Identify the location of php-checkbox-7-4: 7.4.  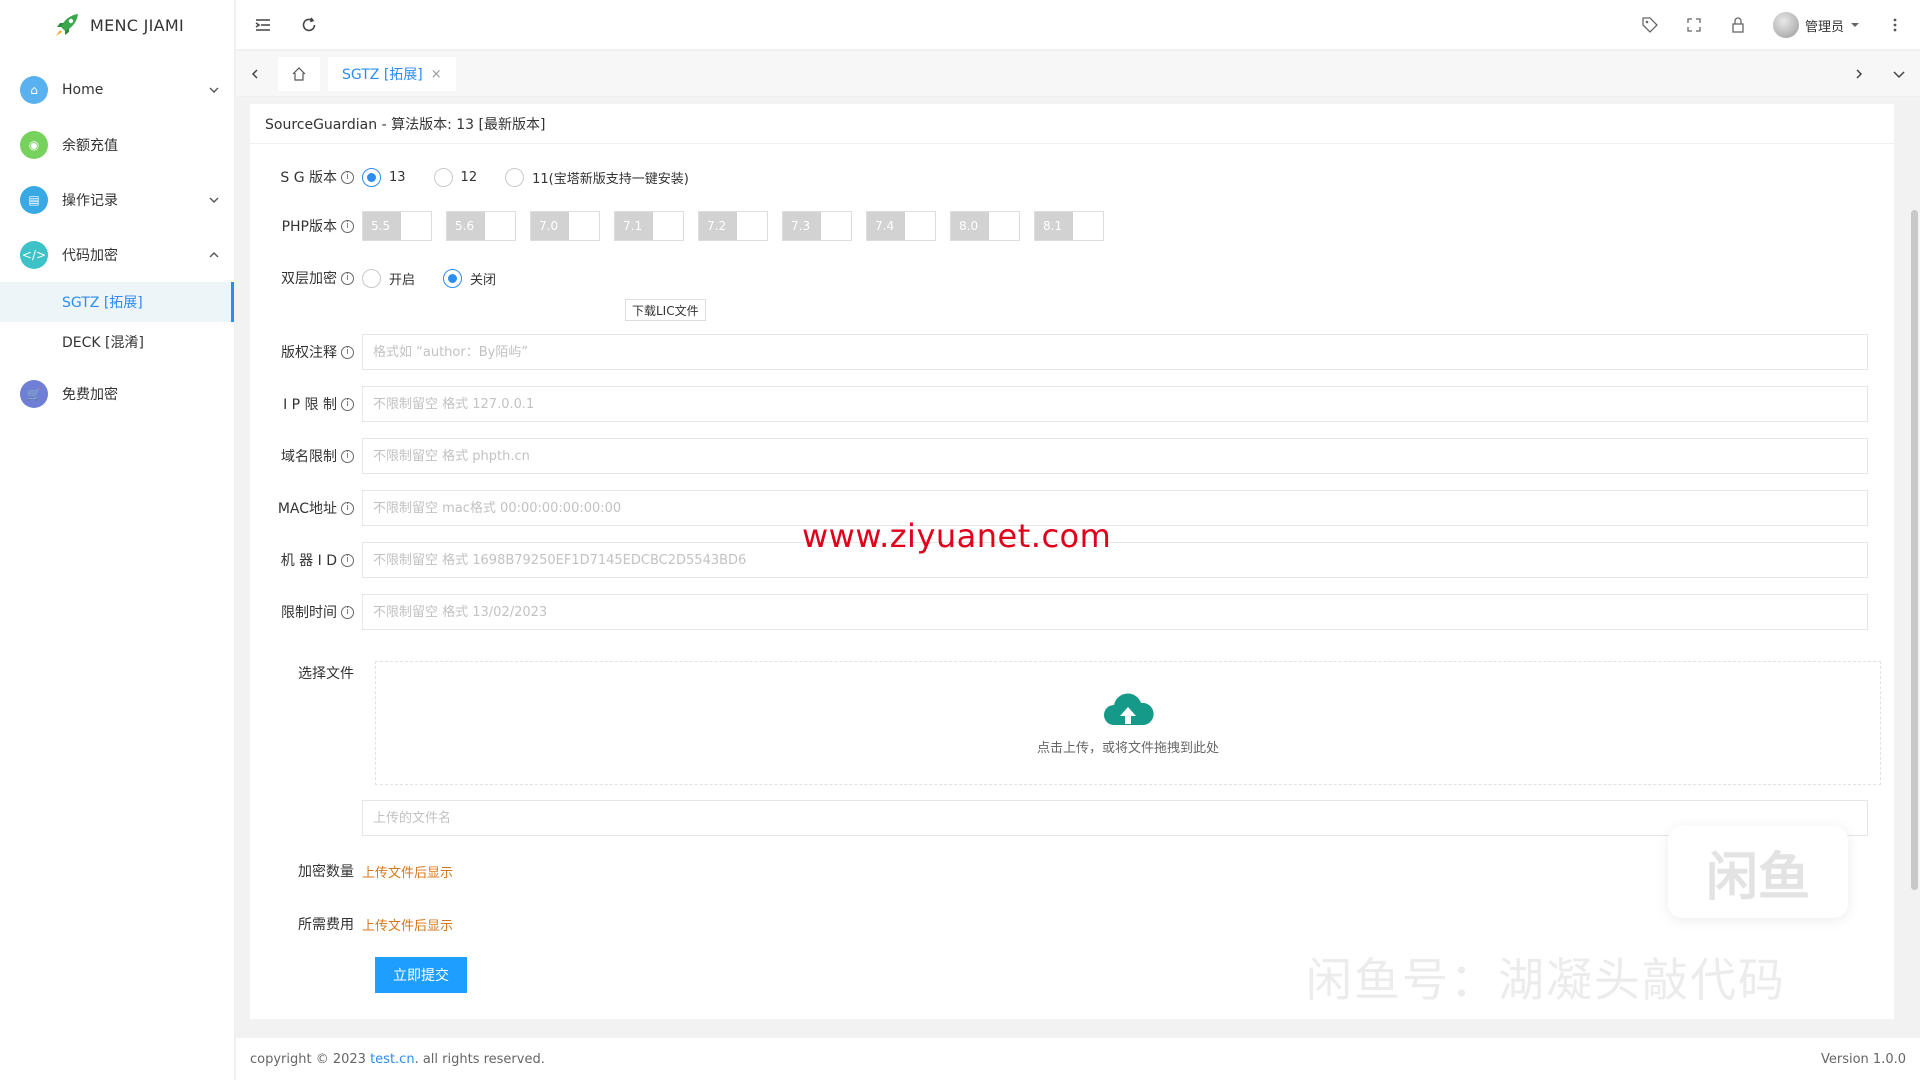
(901, 226).